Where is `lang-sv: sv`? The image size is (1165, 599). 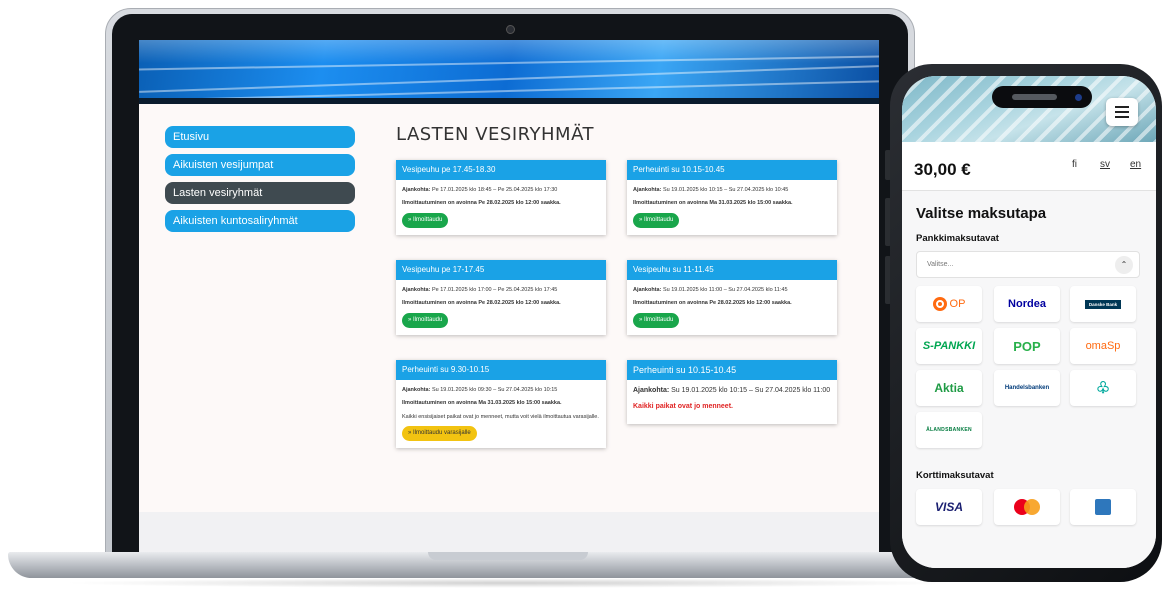 lang-sv: sv is located at coordinates (1105, 164).